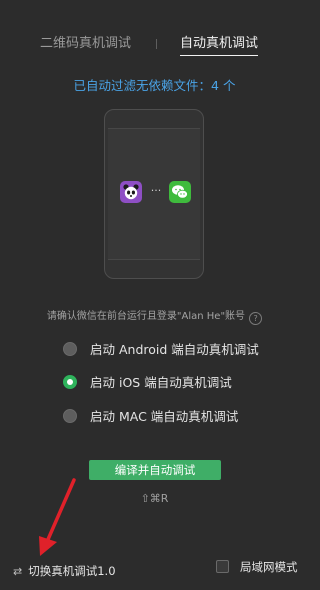  Describe the element at coordinates (70, 349) in the screenshot. I see `radio-android` at that location.